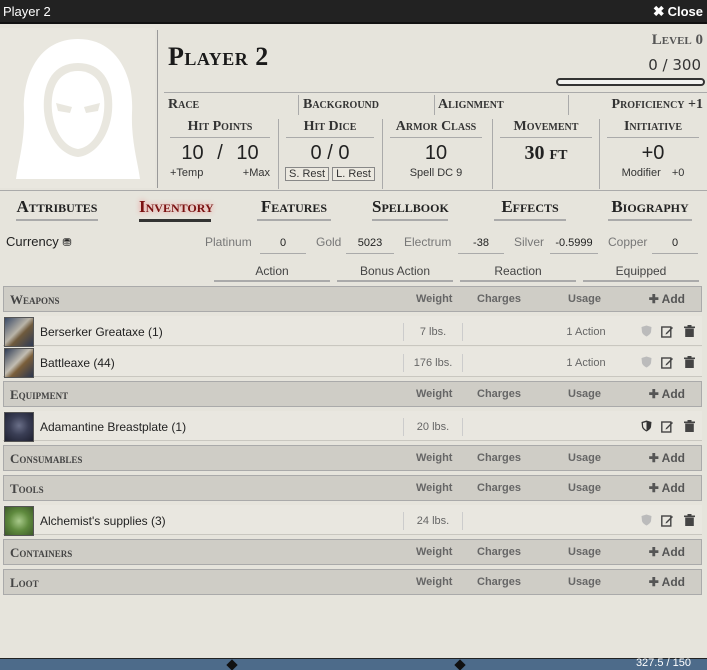  Describe the element at coordinates (272, 273) in the screenshot. I see `filter-action: Action` at that location.